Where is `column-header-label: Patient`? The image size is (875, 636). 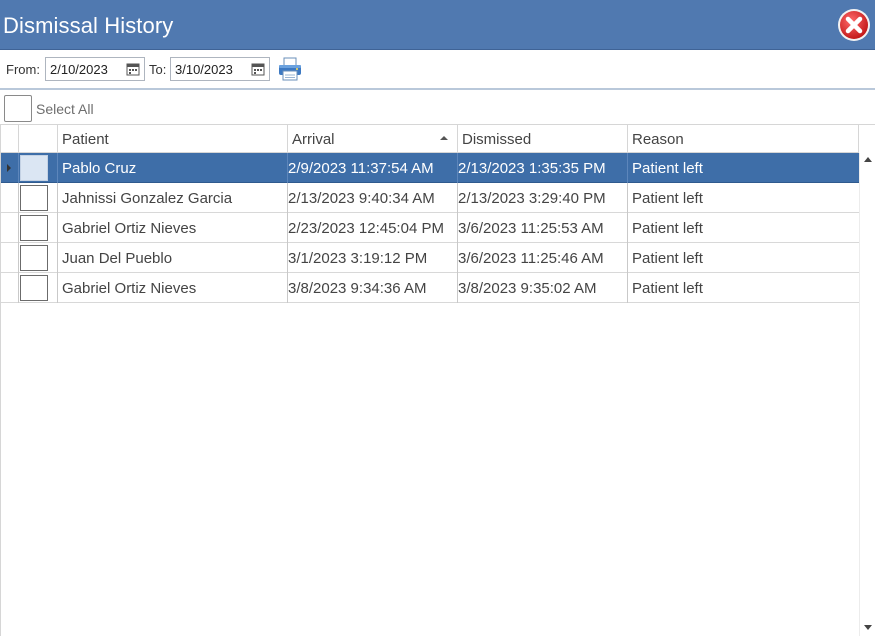
column-header-label: Patient is located at coordinates (85, 139).